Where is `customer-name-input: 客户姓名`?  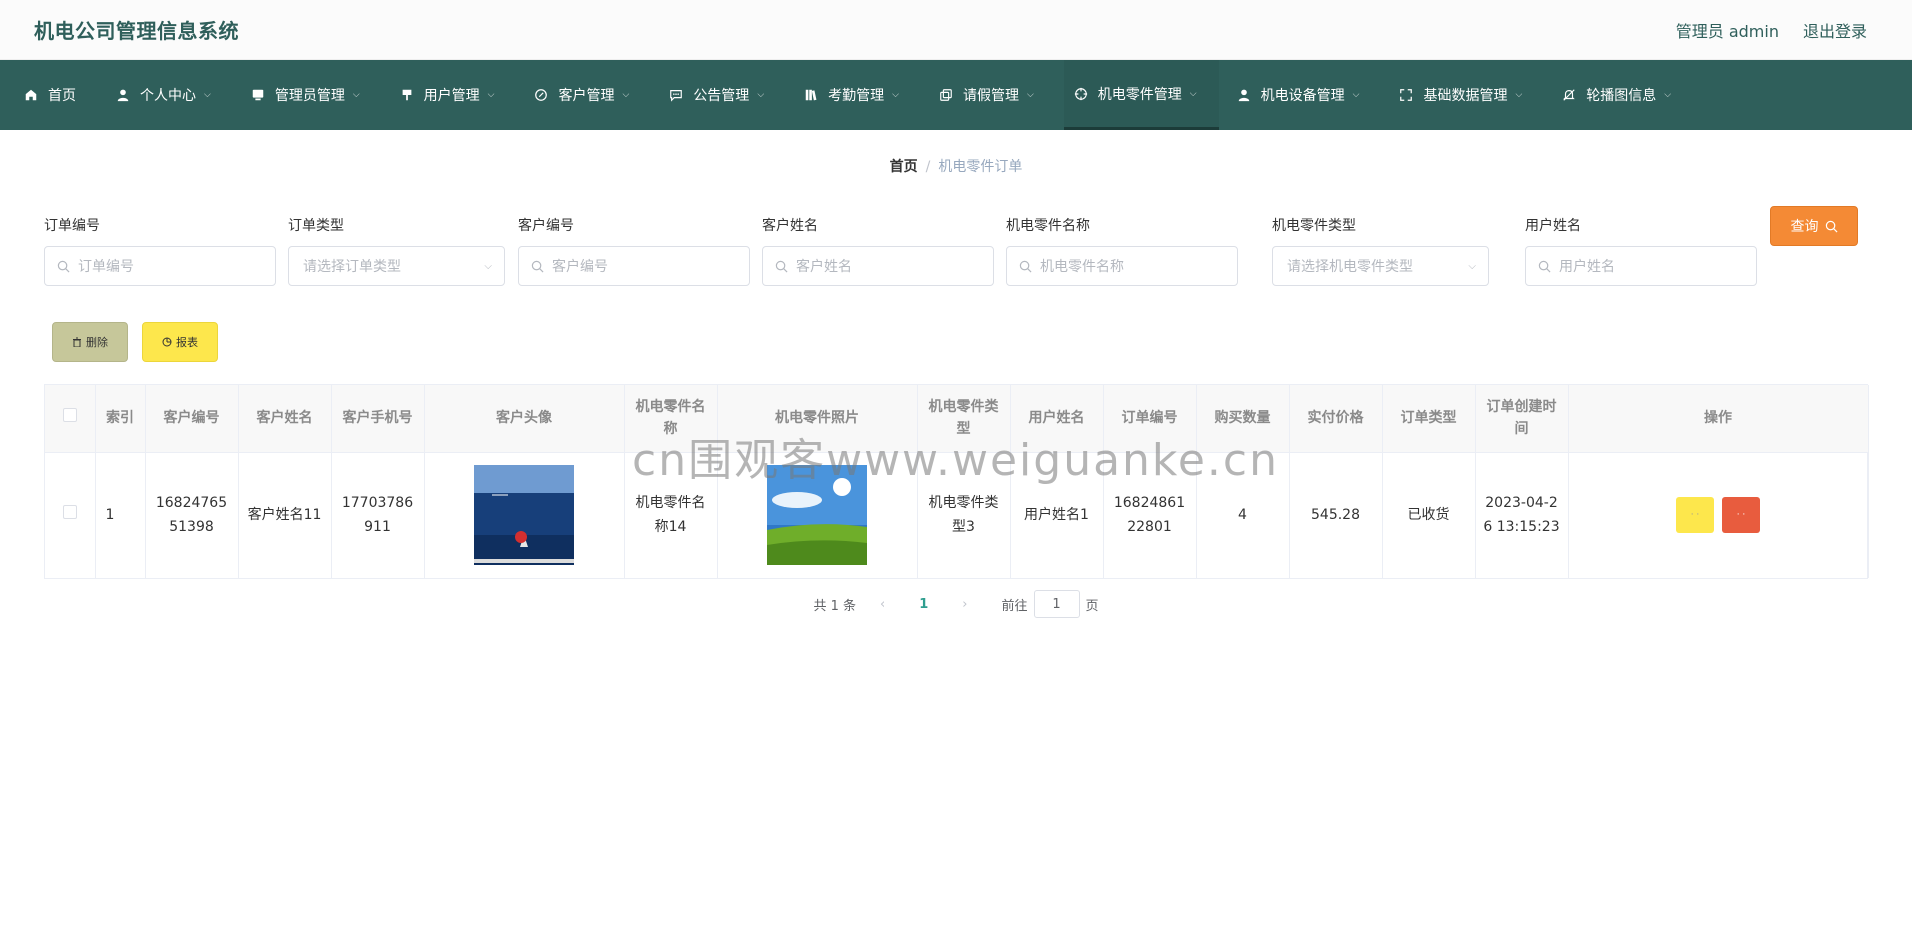
customer-name-input: 客户姓名 is located at coordinates (878, 266).